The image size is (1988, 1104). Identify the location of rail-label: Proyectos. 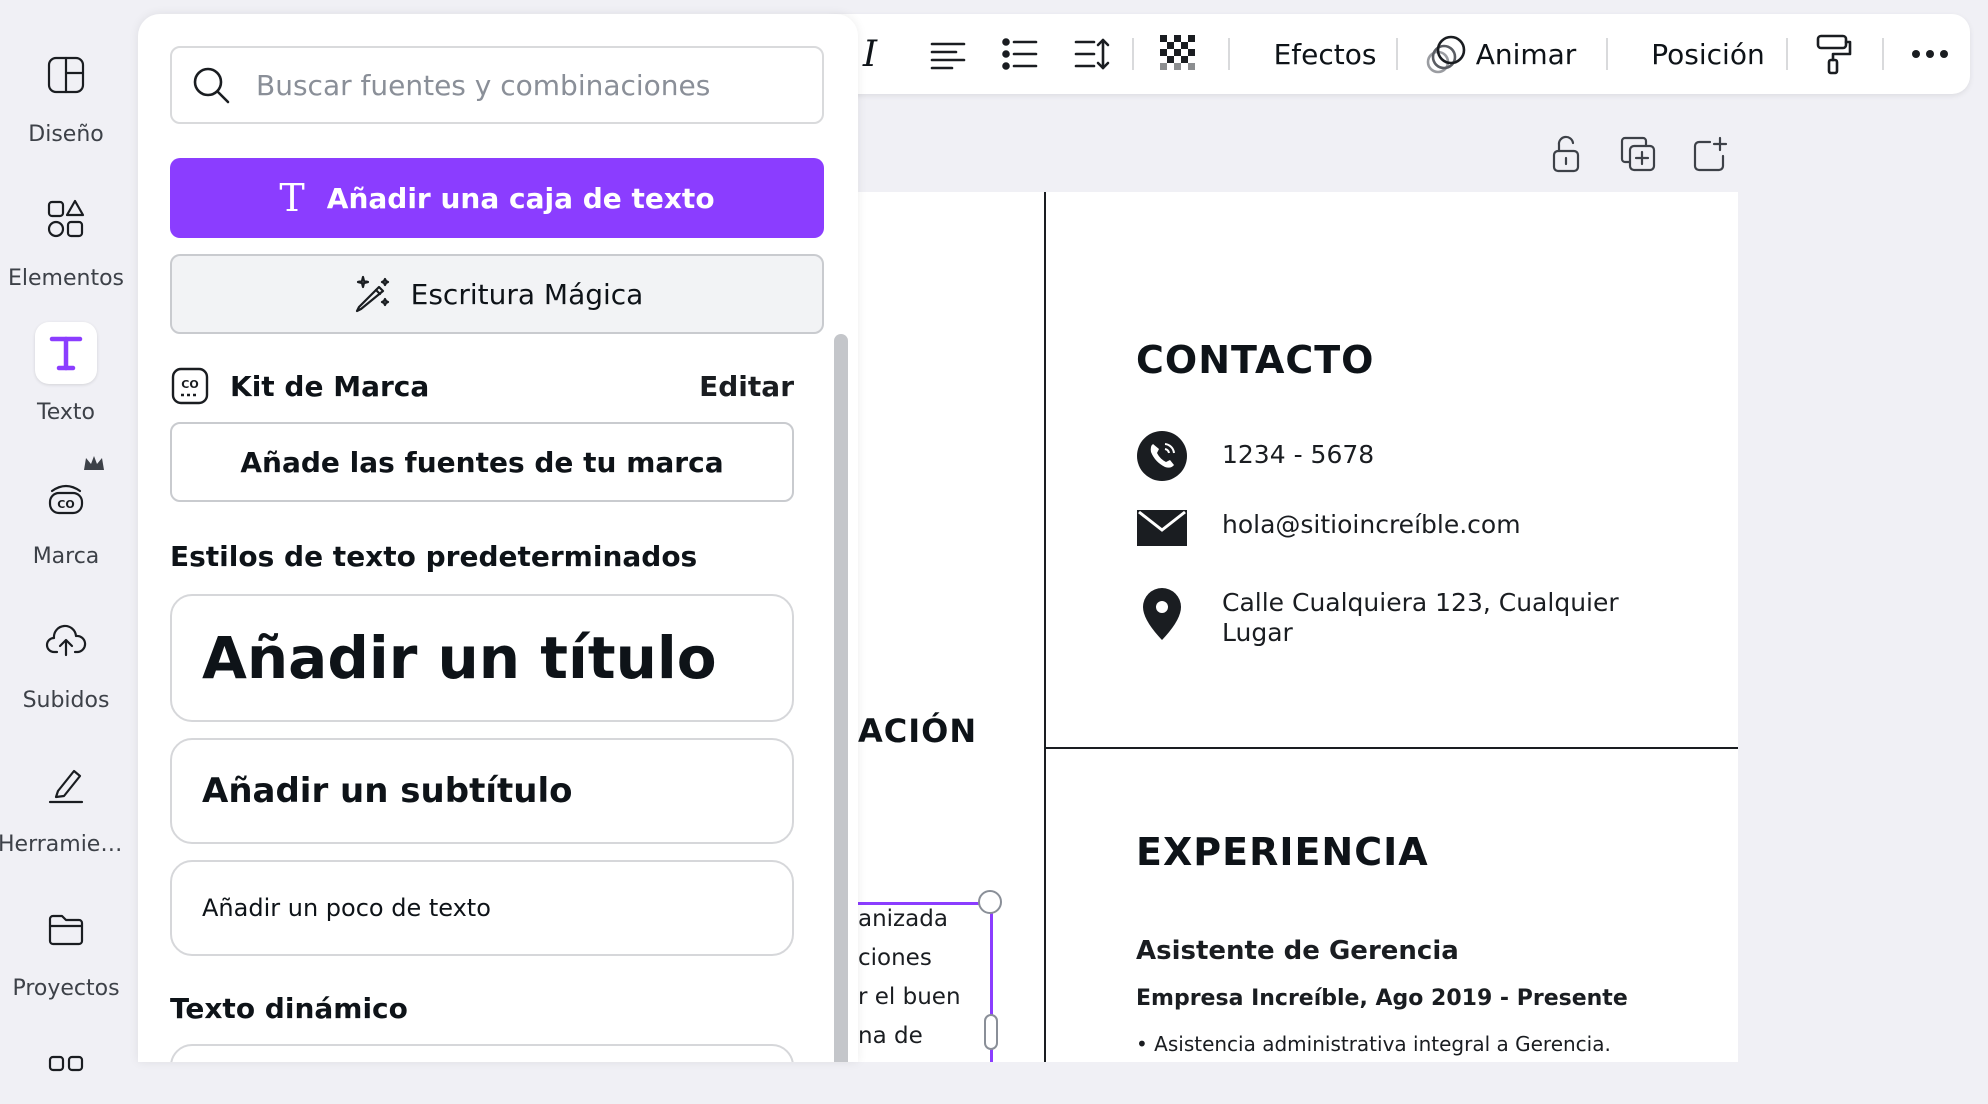
(66, 988).